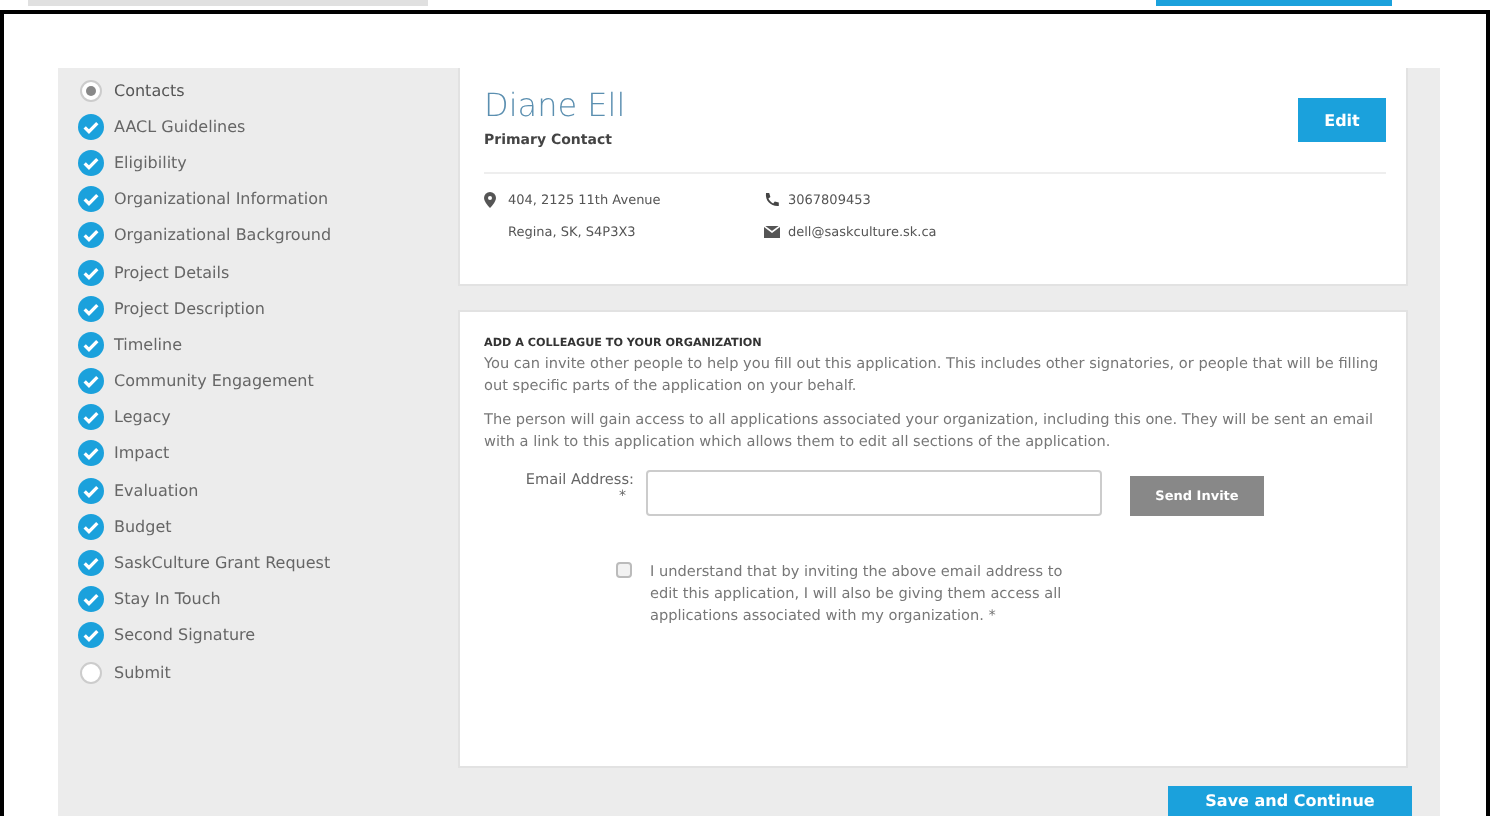 Image resolution: width=1490 pixels, height=816 pixels. What do you see at coordinates (1290, 801) in the screenshot?
I see `save-and-continue-button: Save and Continue` at bounding box center [1290, 801].